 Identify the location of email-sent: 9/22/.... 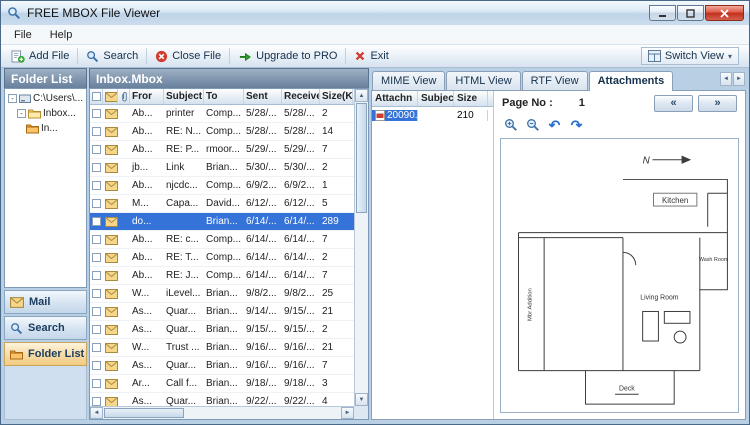
(261, 401).